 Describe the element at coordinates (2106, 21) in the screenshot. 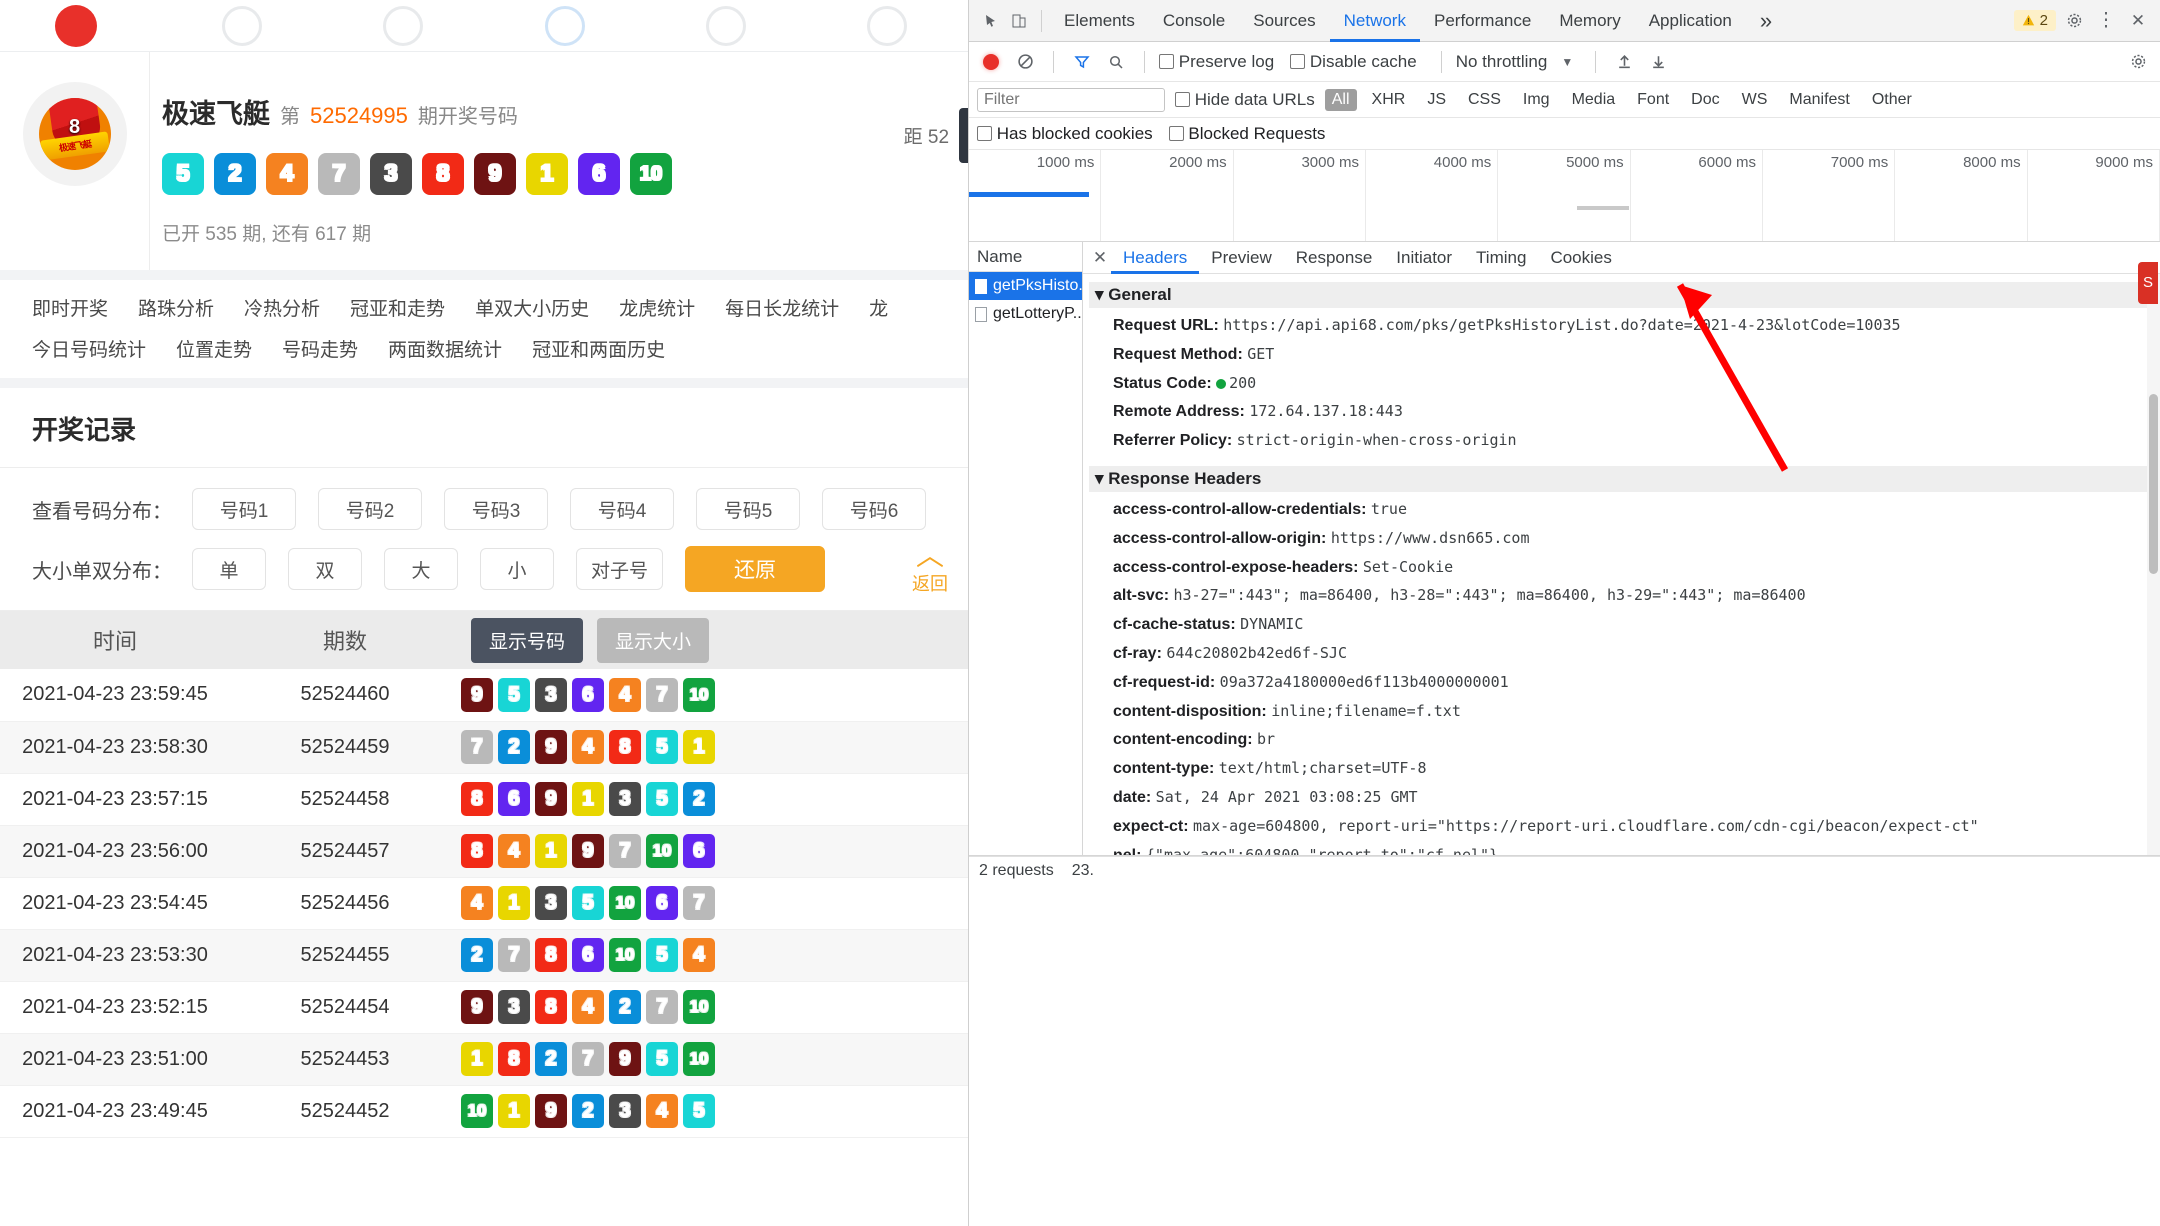

I see `kebab-menu-icon: ⋮` at that location.